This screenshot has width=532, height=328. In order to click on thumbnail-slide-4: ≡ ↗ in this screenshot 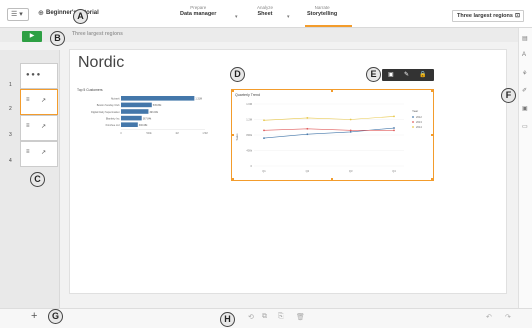, I will do `click(39, 154)`.